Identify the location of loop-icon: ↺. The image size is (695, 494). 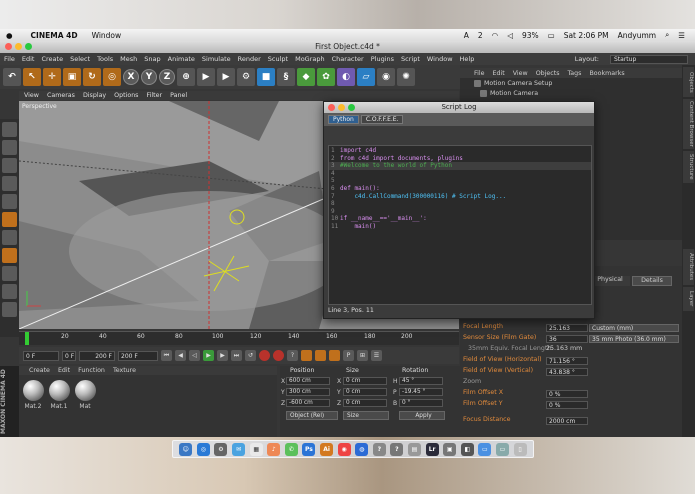
(250, 355).